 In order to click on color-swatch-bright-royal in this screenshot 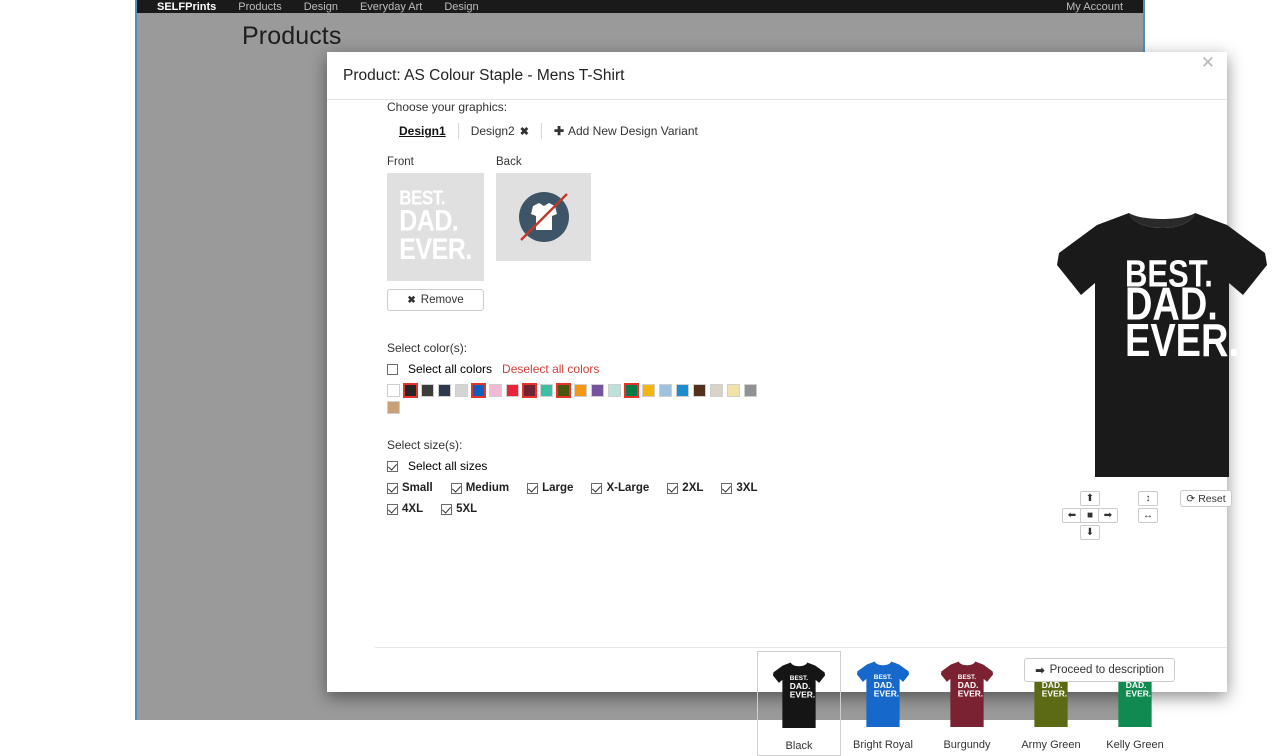, I will do `click(478, 390)`.